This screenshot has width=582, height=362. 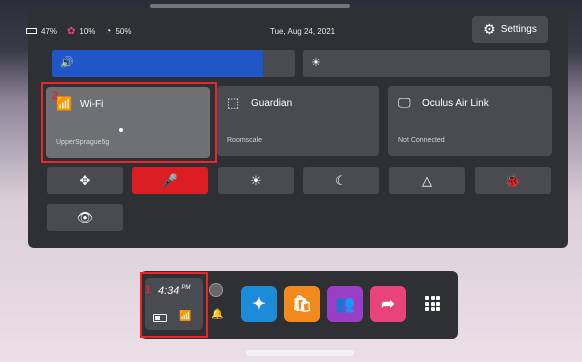 I want to click on brightness-icon: ☀, so click(x=256, y=180).